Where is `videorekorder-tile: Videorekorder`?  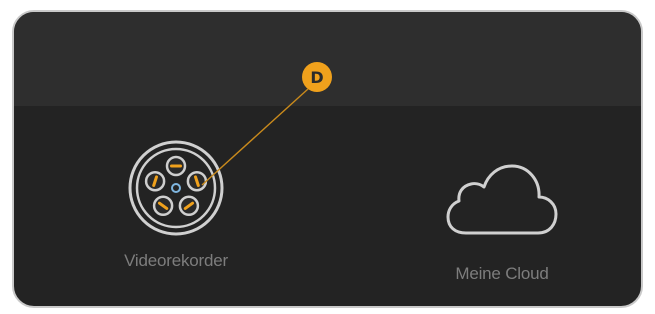 videorekorder-tile: Videorekorder is located at coordinates (176, 204).